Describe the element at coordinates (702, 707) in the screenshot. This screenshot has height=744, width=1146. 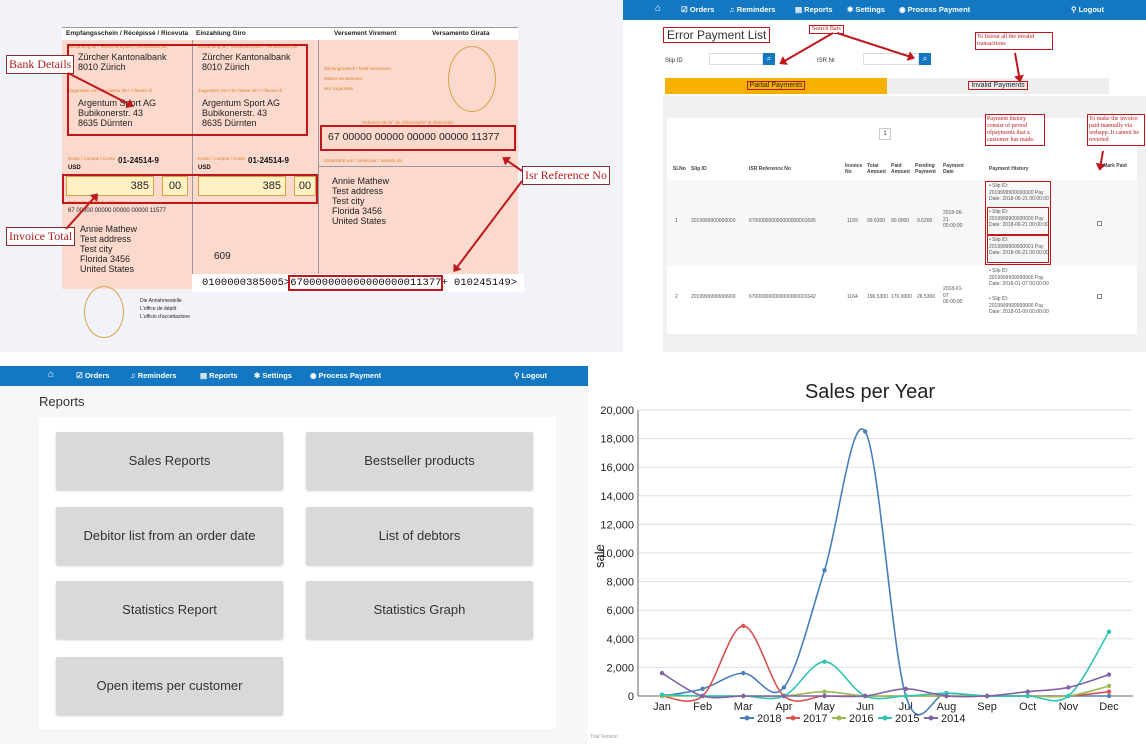
I see `x-tick-label: Feb` at that location.